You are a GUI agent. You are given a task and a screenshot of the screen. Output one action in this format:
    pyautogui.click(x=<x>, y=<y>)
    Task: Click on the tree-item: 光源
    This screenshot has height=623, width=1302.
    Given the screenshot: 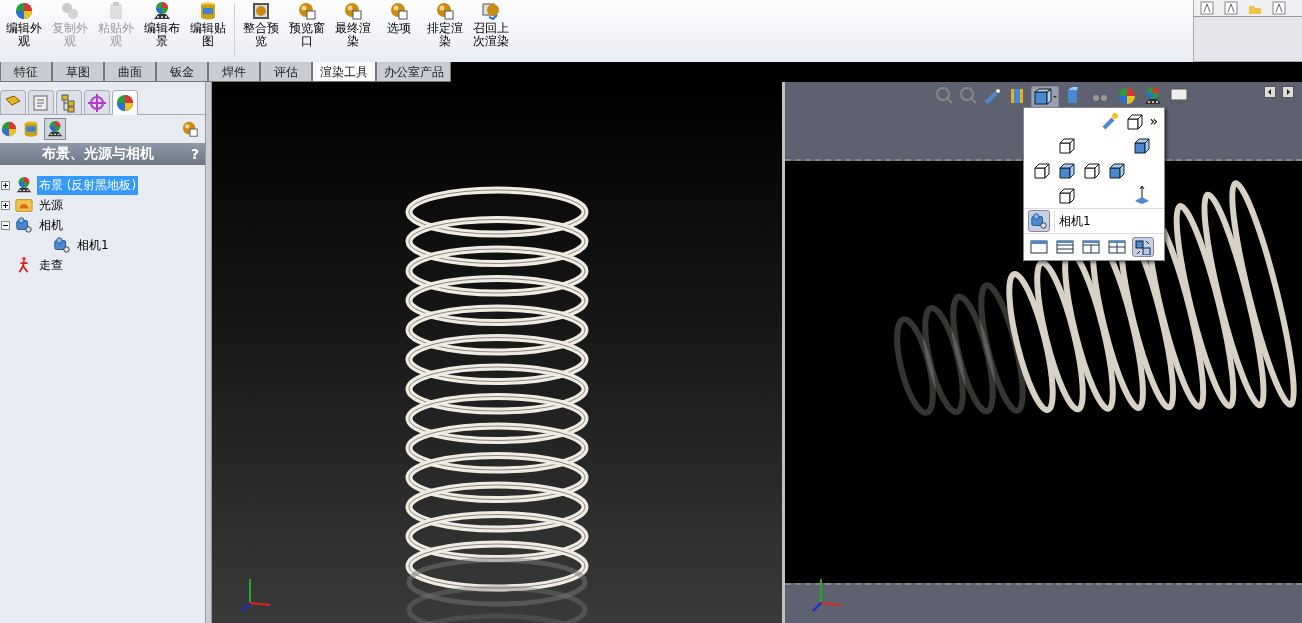 What is the action you would take?
    pyautogui.click(x=51, y=205)
    